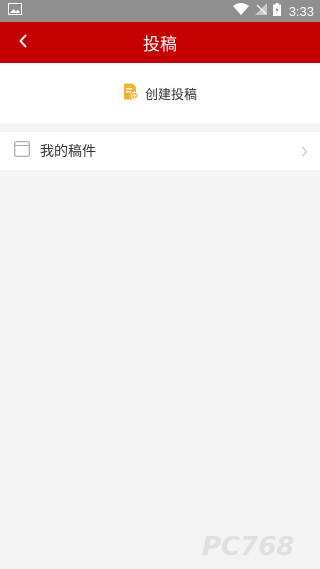 The width and height of the screenshot is (320, 569). I want to click on back-button, so click(23, 42).